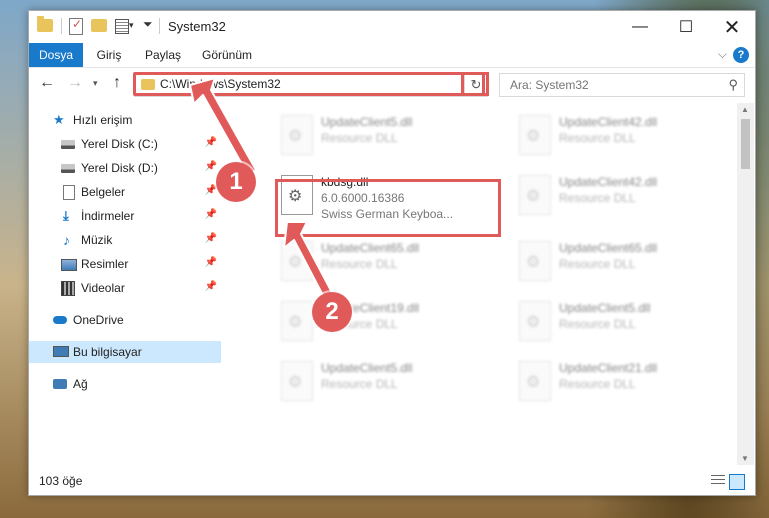 The width and height of the screenshot is (769, 518). Describe the element at coordinates (75, 83) in the screenshot. I see `forward-button: →` at that location.